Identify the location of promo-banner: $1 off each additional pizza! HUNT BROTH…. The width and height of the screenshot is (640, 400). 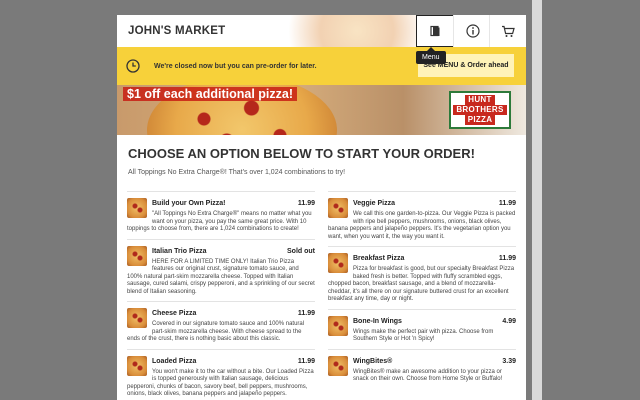
(321, 110).